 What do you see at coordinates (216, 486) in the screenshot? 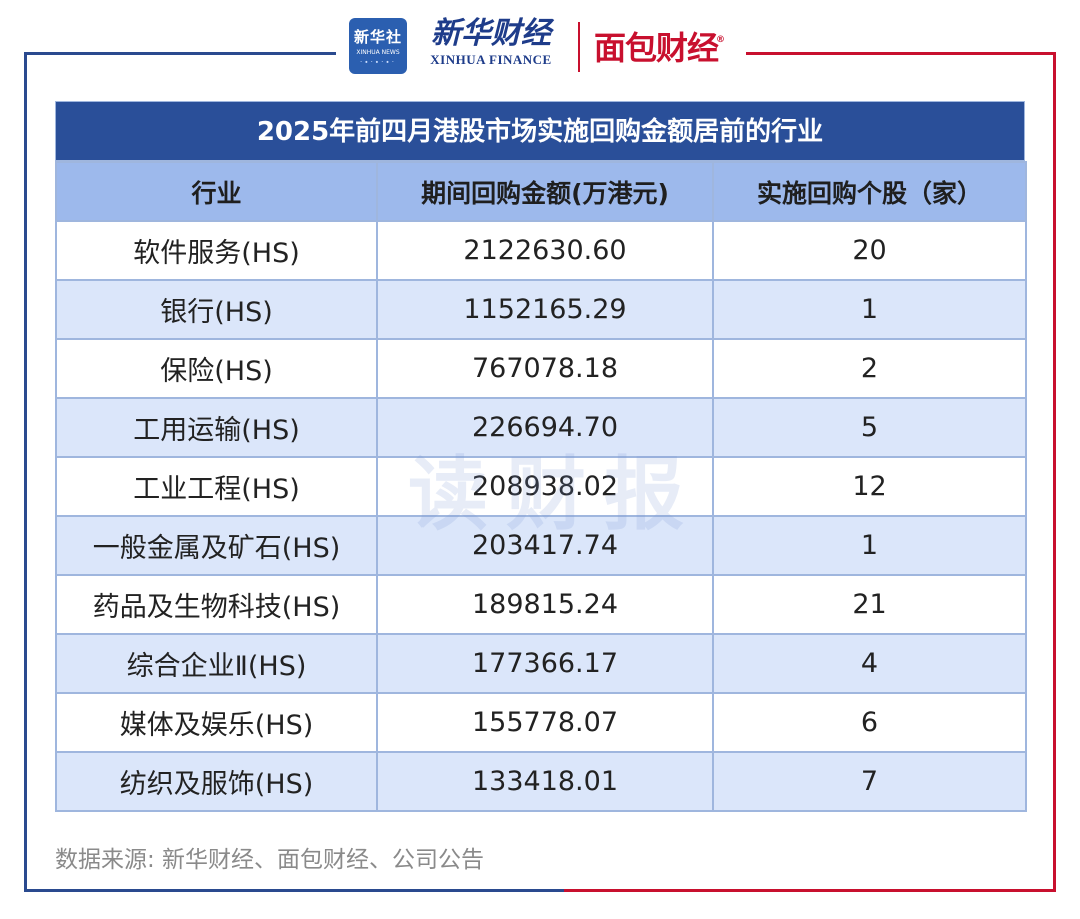
I see `cell-industry: 工业工程(HS)` at bounding box center [216, 486].